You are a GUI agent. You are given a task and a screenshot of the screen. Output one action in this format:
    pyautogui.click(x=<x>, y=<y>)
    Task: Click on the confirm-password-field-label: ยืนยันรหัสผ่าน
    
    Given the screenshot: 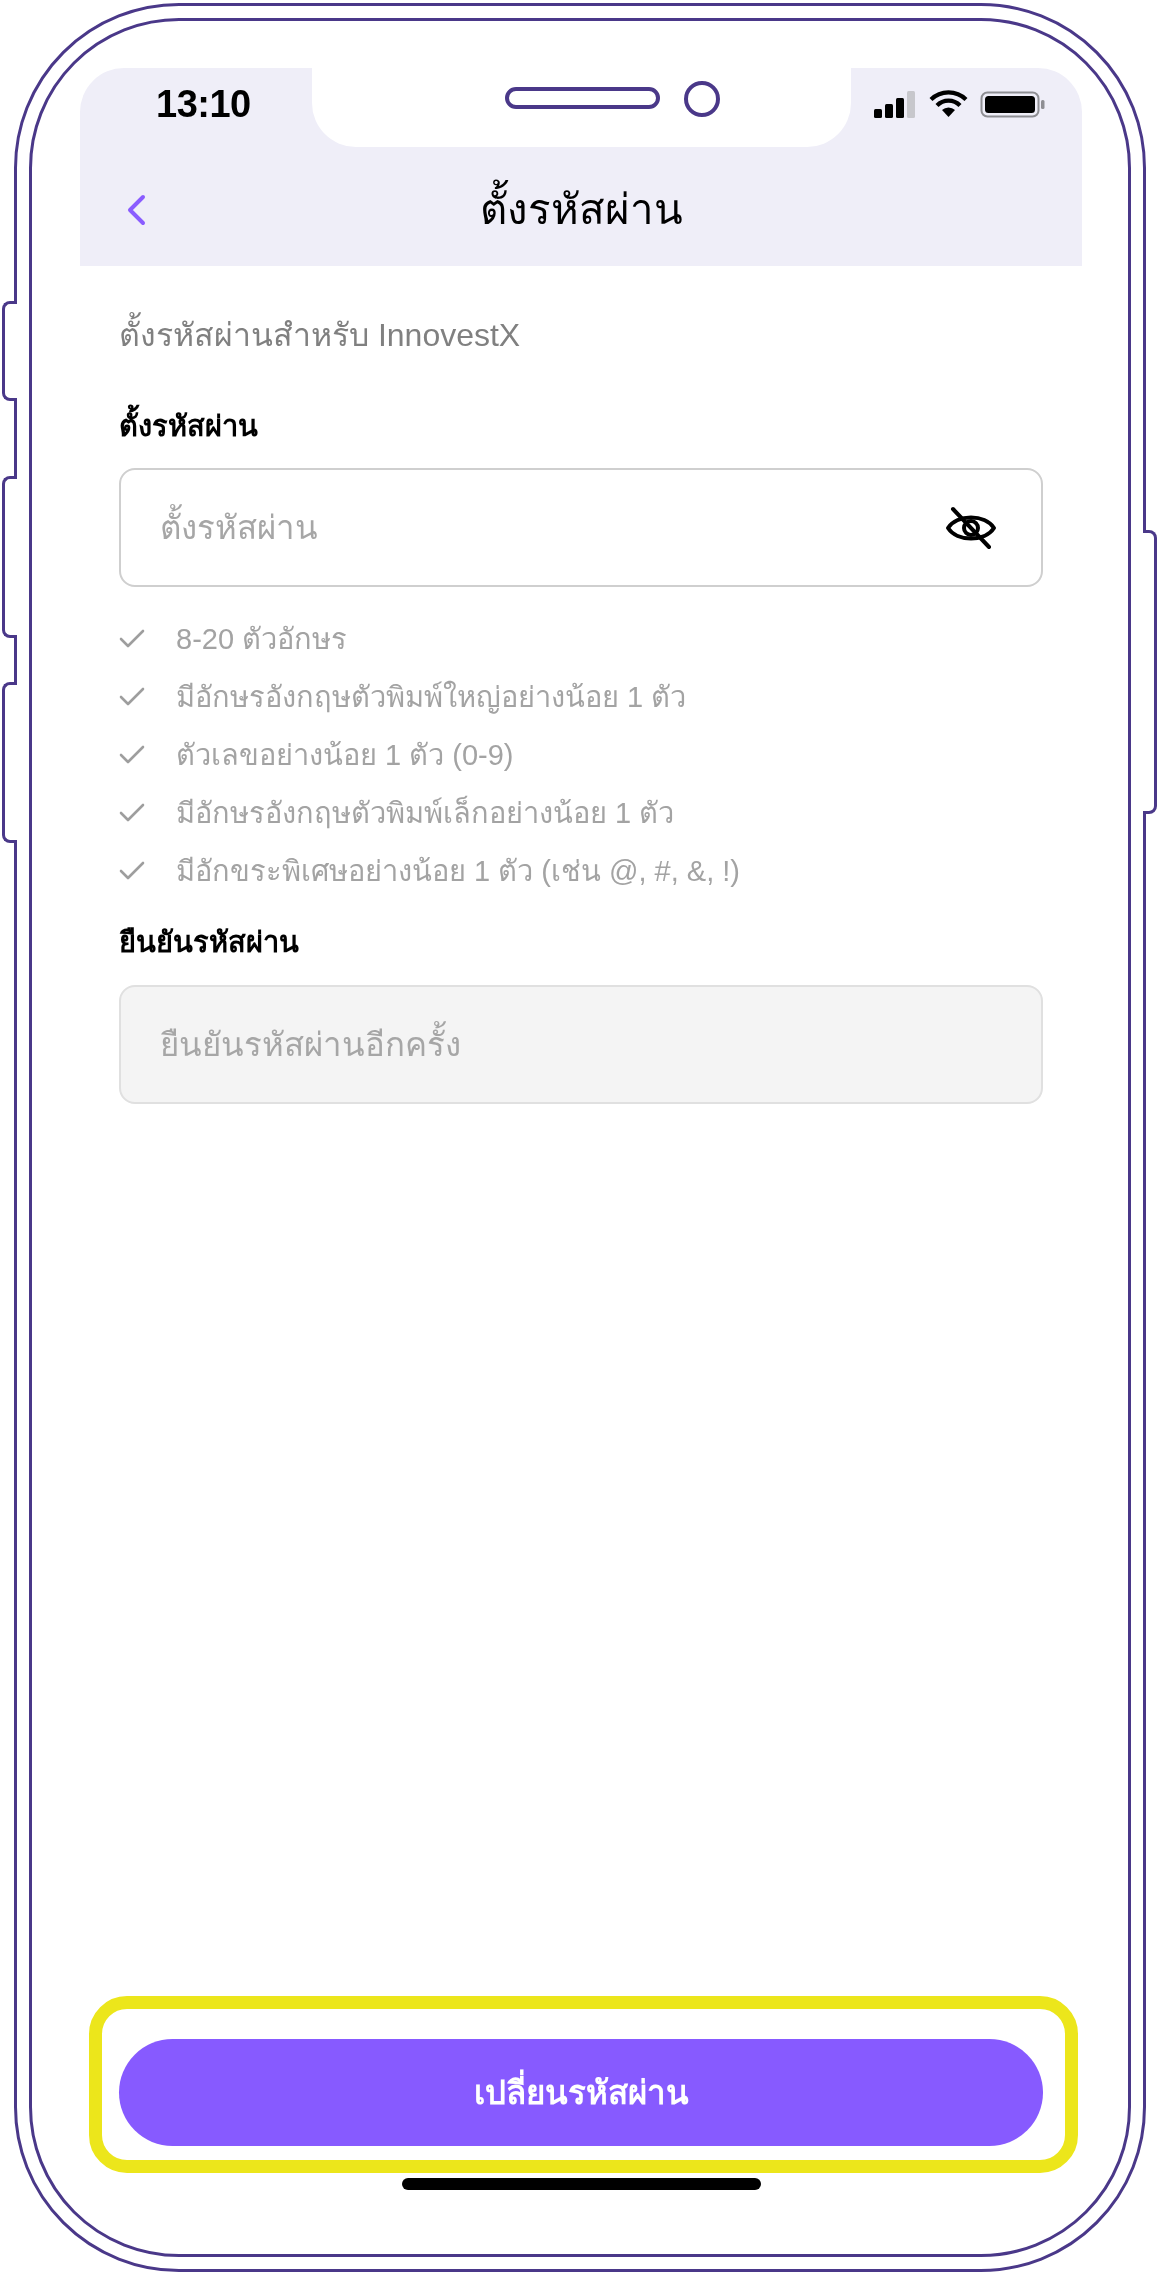 What is the action you would take?
    pyautogui.click(x=209, y=942)
    